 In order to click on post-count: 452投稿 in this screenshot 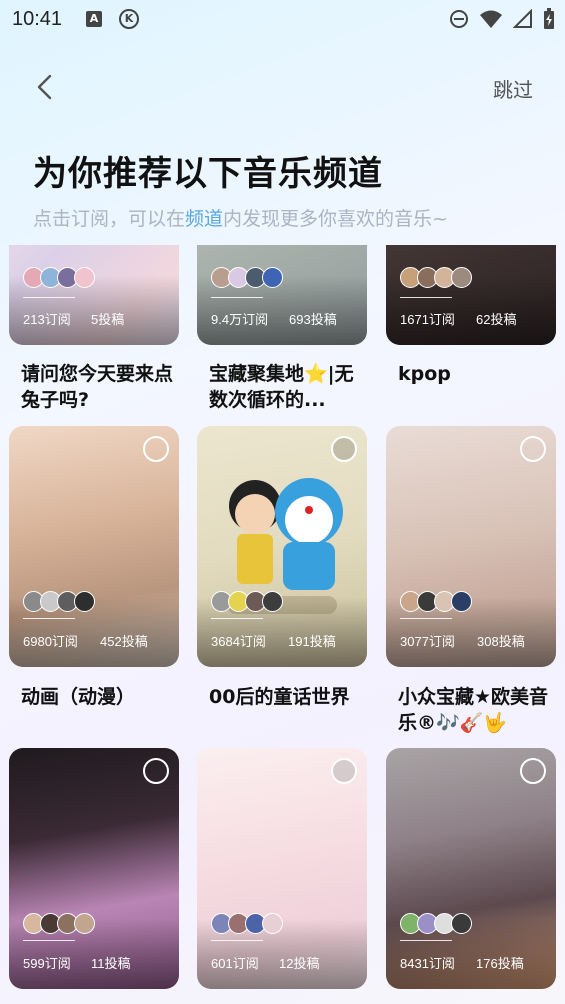, I will do `click(124, 641)`.